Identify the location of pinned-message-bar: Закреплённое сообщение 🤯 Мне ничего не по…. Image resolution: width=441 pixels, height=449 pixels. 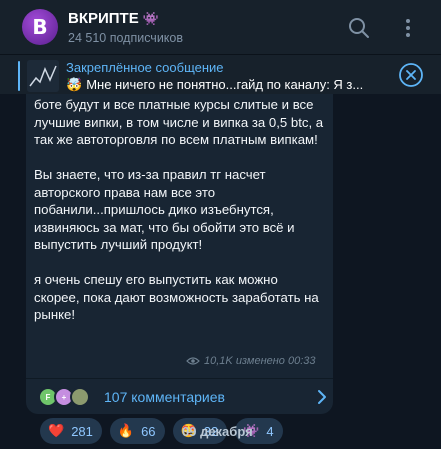
(220, 74).